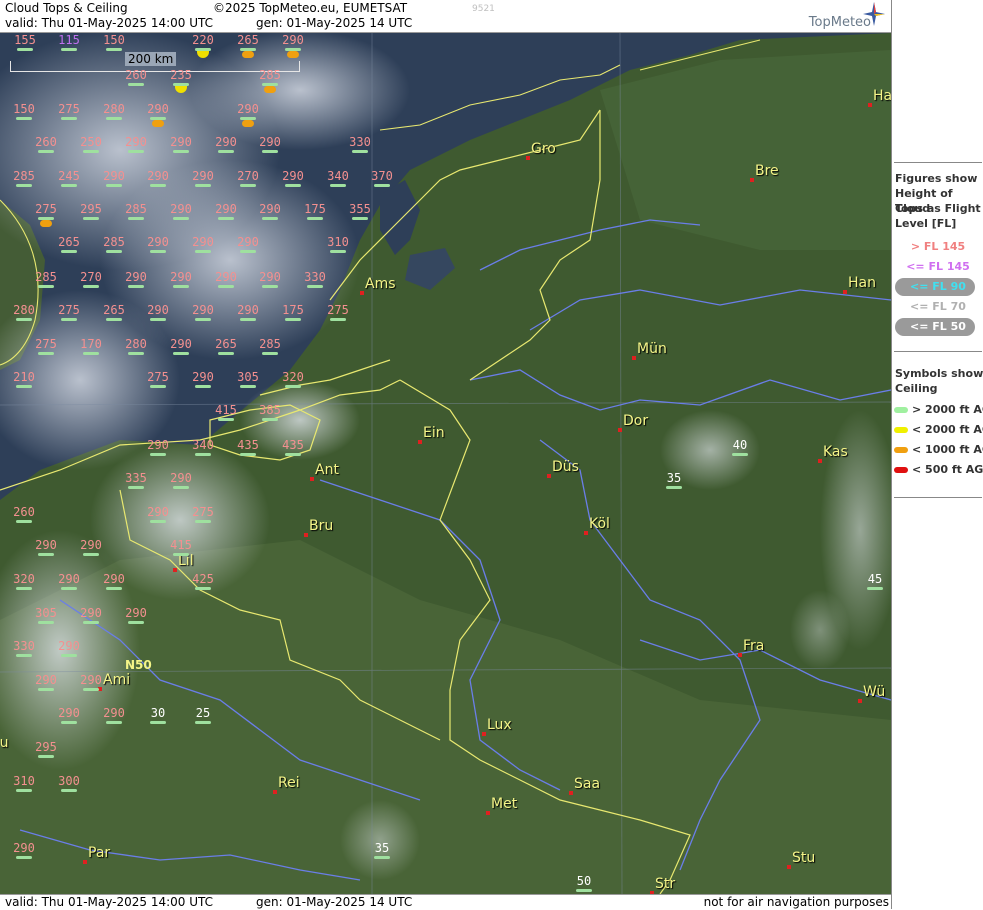 The height and width of the screenshot is (910, 983). What do you see at coordinates (117, 680) in the screenshot?
I see `city-label: Ami` at bounding box center [117, 680].